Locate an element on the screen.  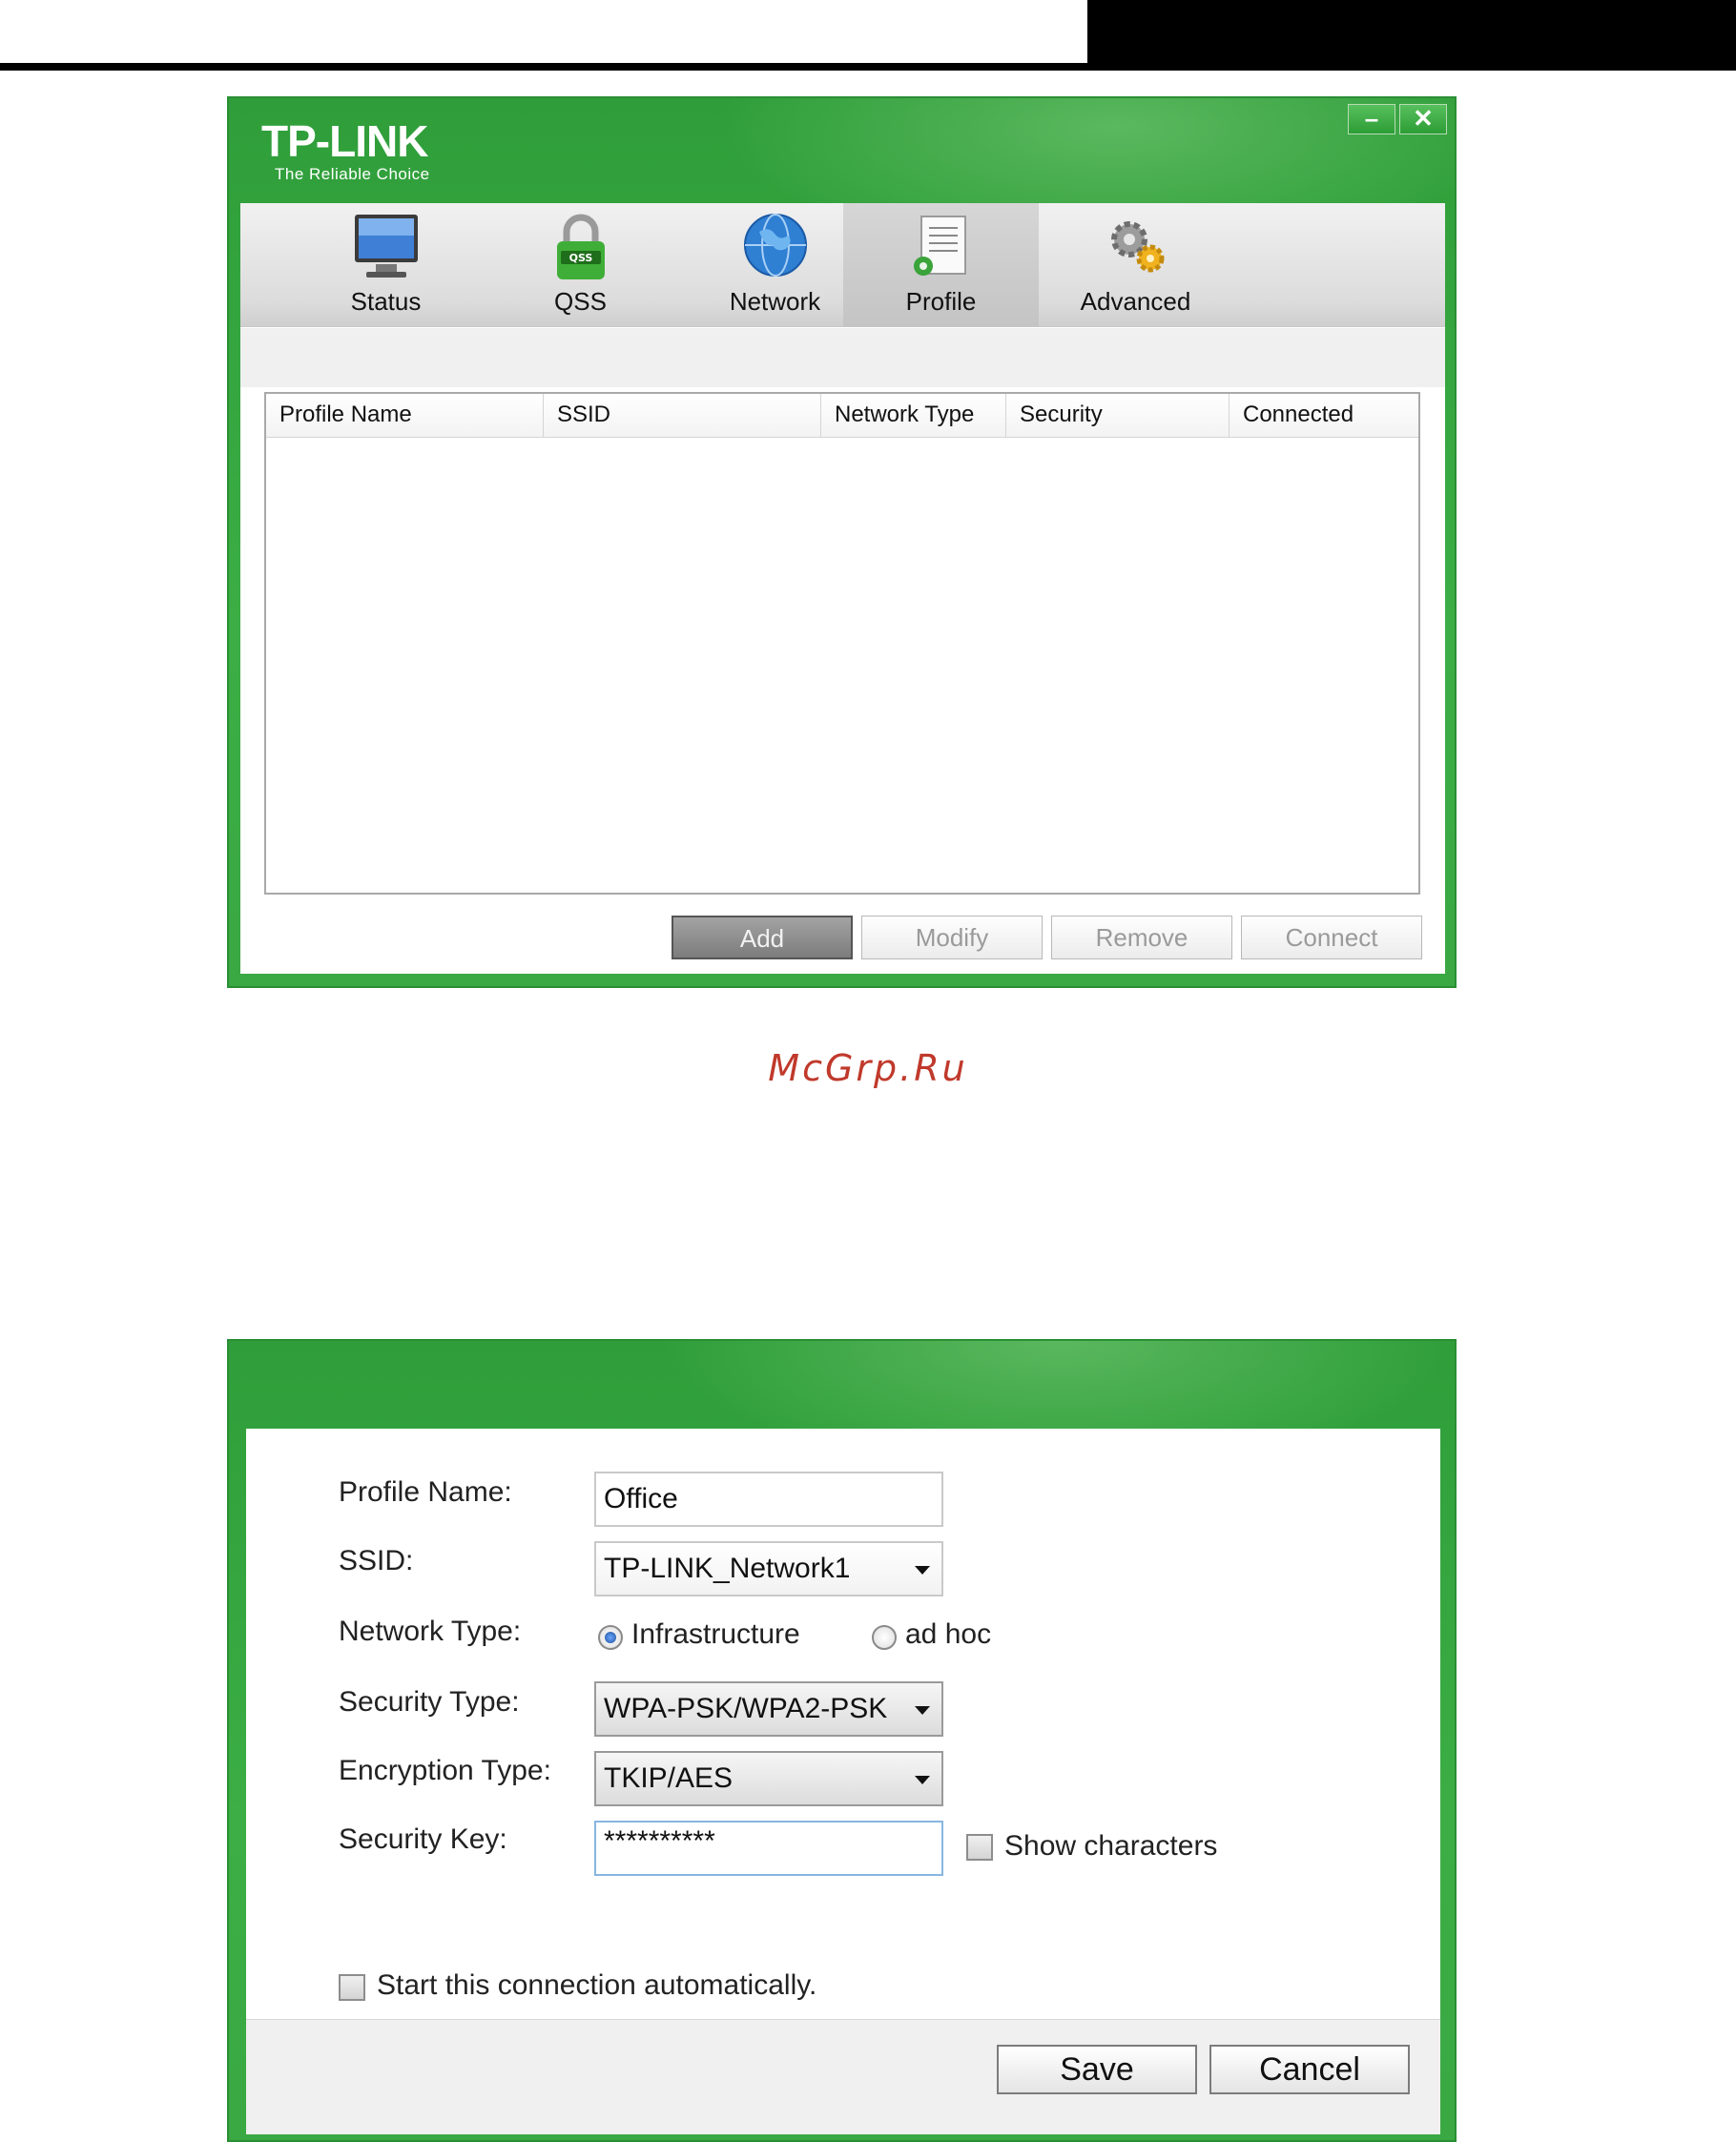
network-type-label: Network Type: is located at coordinates (430, 1631).